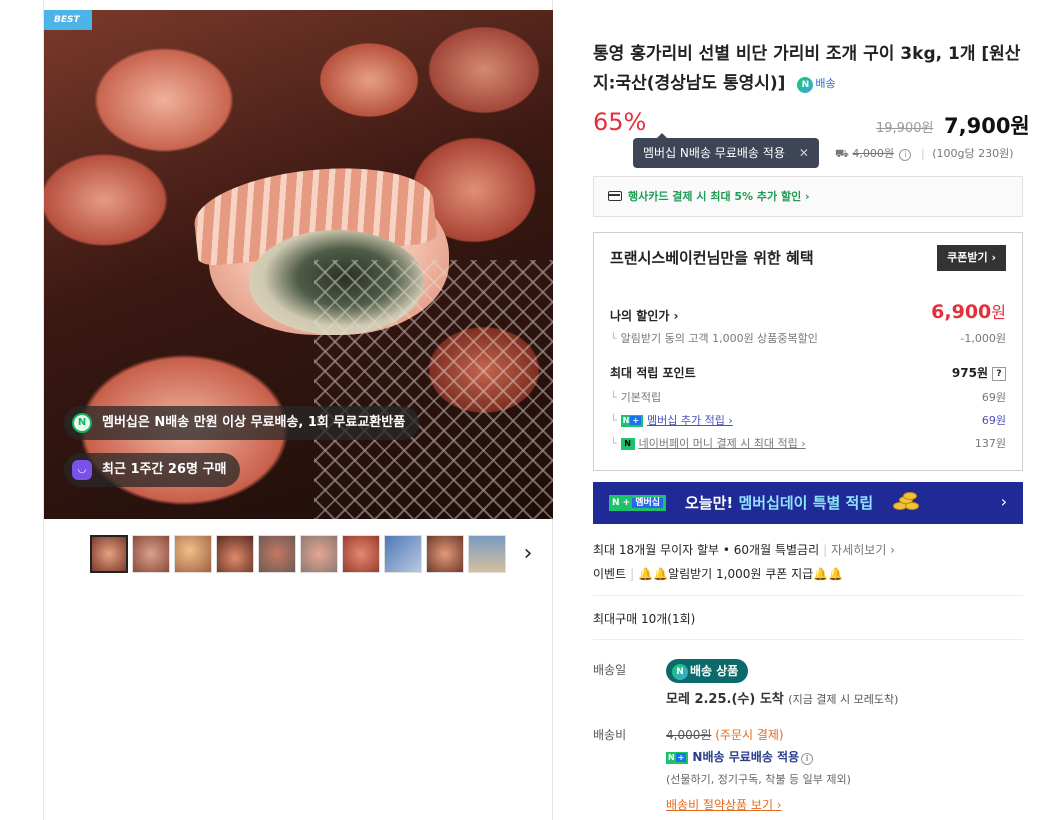  I want to click on event-row: 이벤트 | 🔔🔔알림받기 1,000원 쿠폰 지급🔔🔔, so click(718, 573).